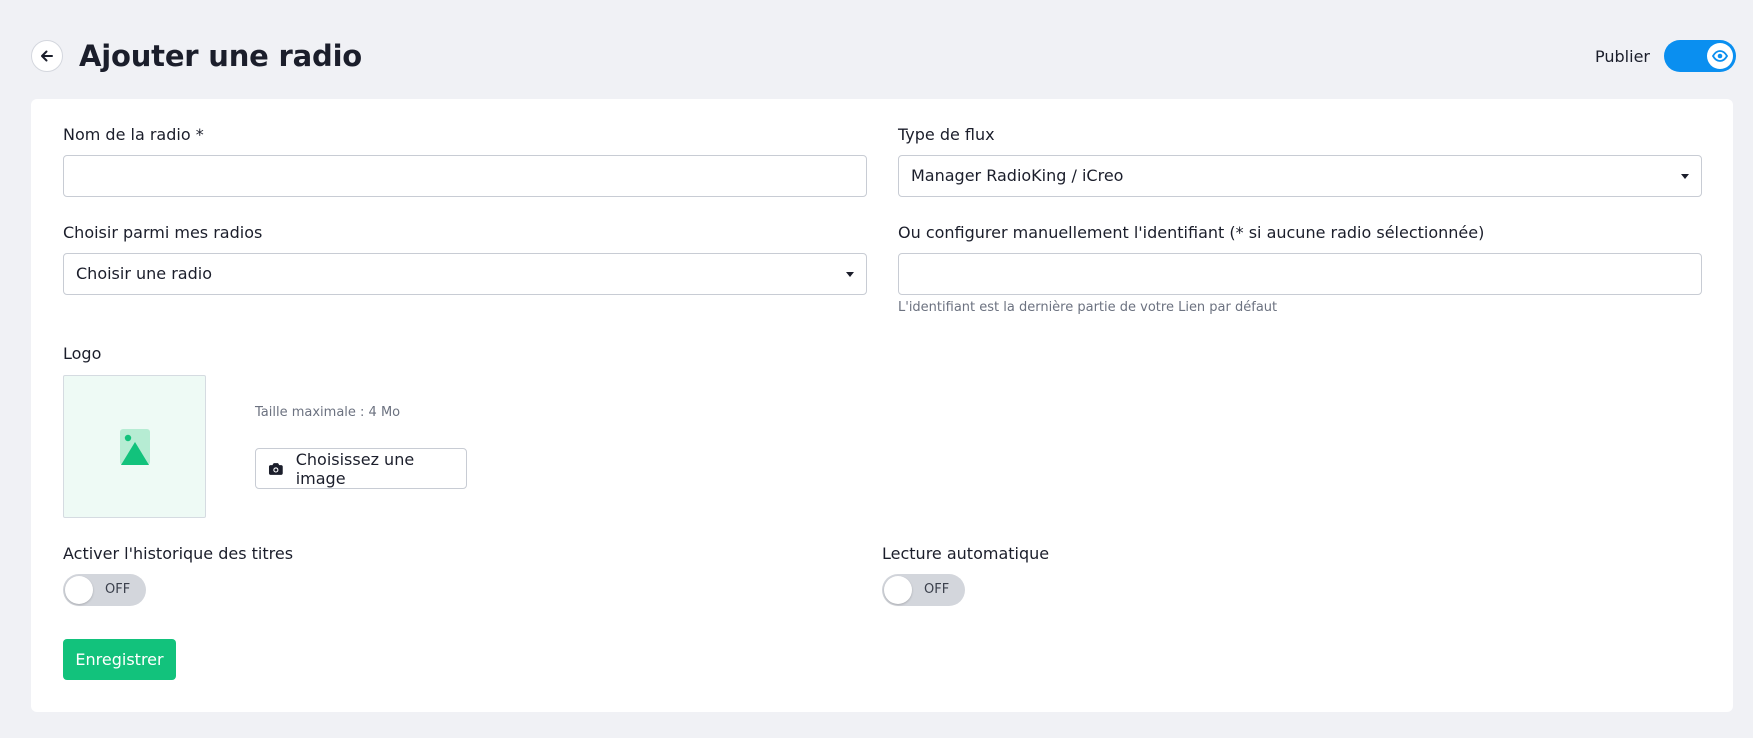 Image resolution: width=1753 pixels, height=738 pixels. I want to click on history-toggle-state: OFF, so click(118, 589).